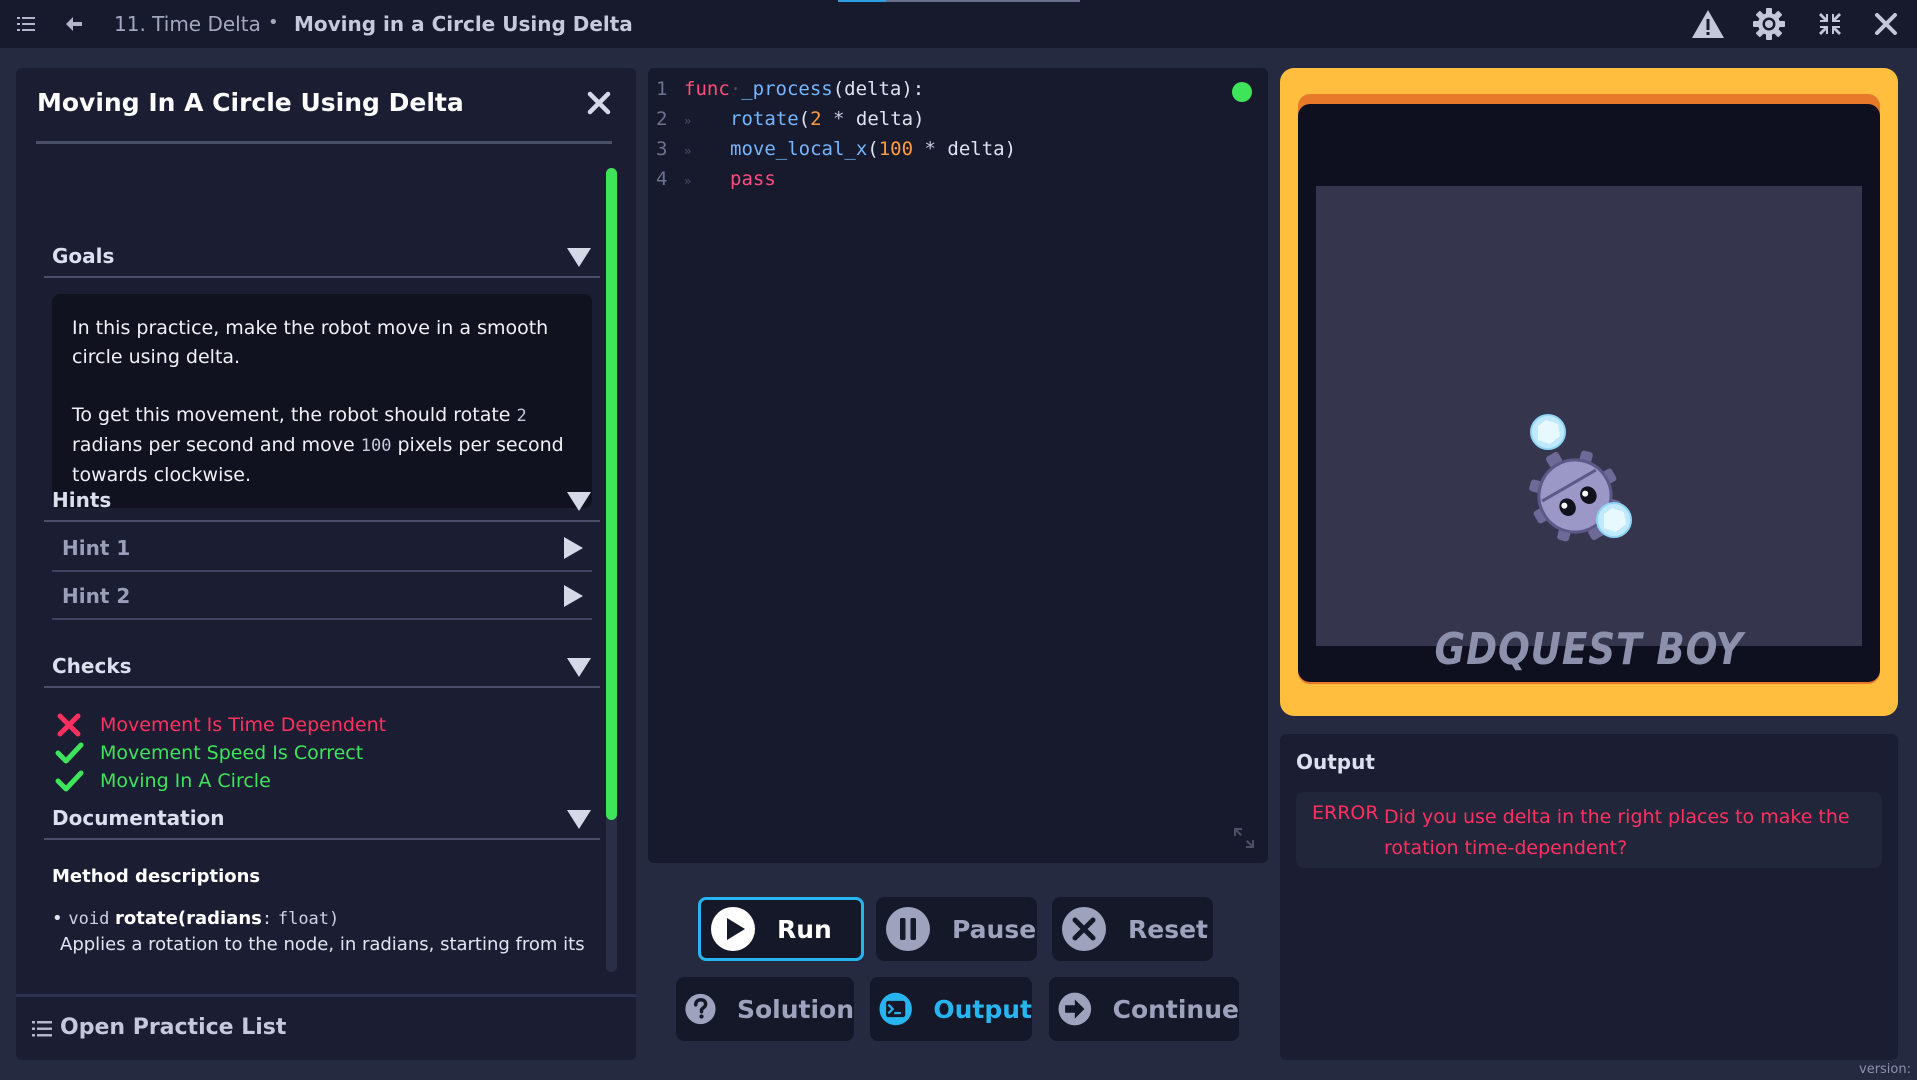  I want to click on param-name: radians, so click(224, 918).